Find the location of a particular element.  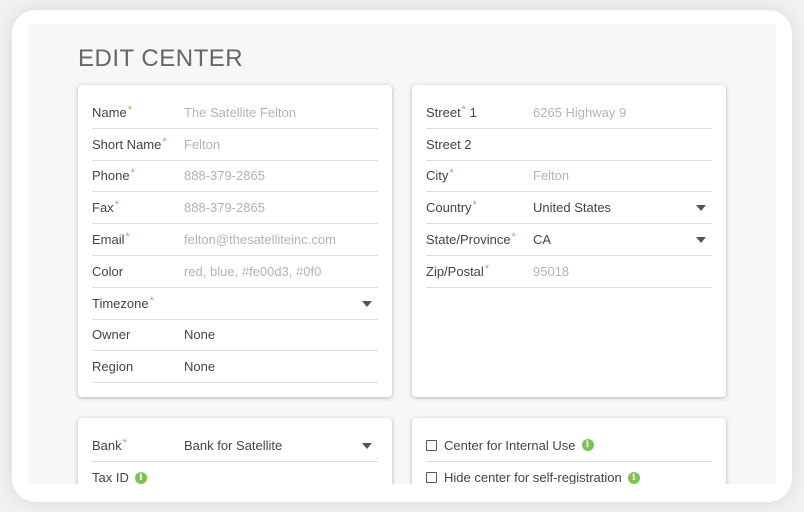

owner-input: None is located at coordinates (199, 334).